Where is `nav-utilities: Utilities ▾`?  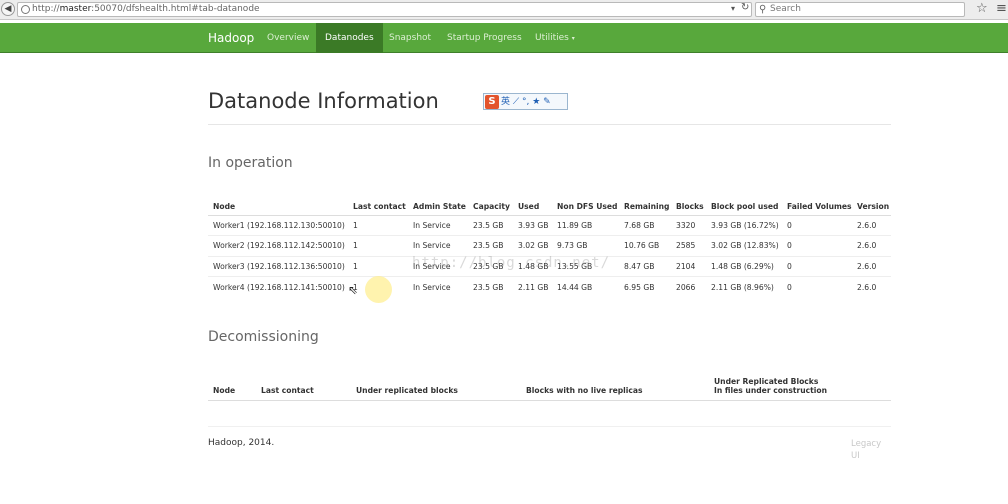
nav-utilities: Utilities ▾ is located at coordinates (555, 38).